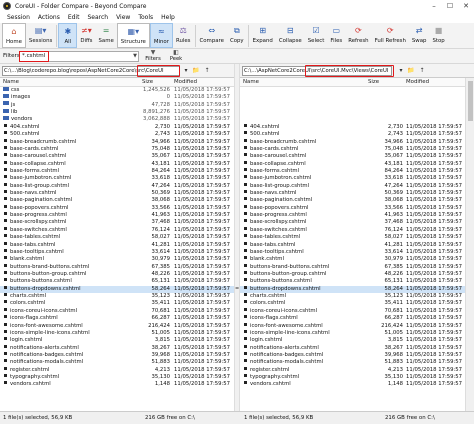 This screenshot has width=474, height=424. Describe the element at coordinates (470, 101) in the screenshot. I see `scrollbar-thumb` at that location.